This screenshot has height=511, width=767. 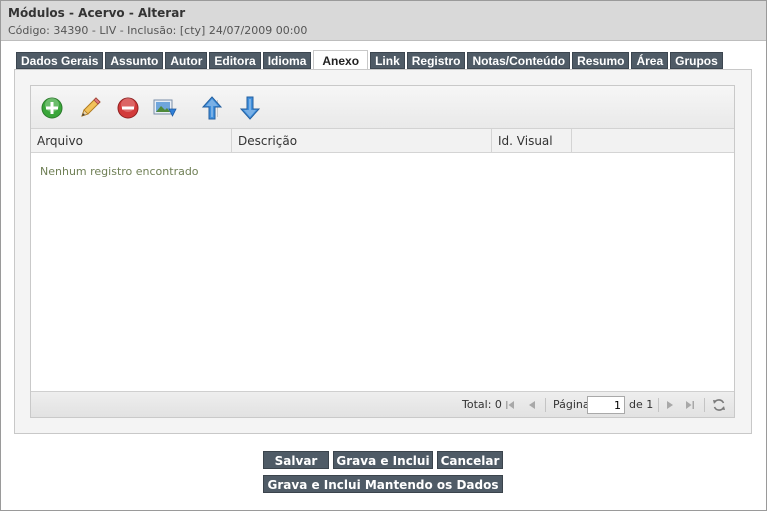 I want to click on last-page-button, so click(x=690, y=405).